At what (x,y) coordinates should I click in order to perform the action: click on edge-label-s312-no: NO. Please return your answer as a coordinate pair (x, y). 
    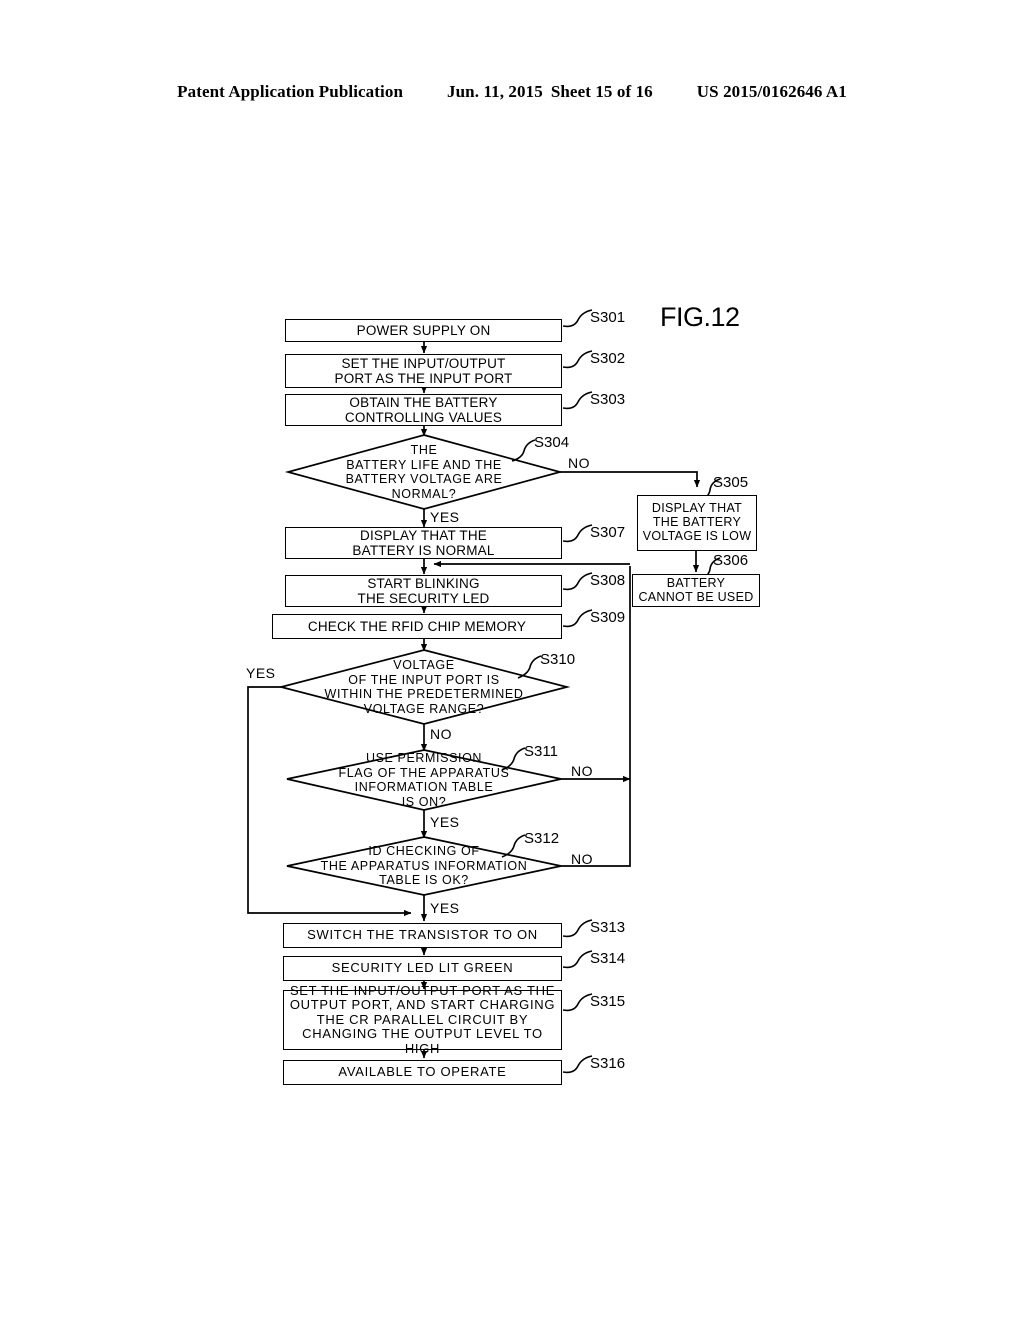
    Looking at the image, I should click on (582, 859).